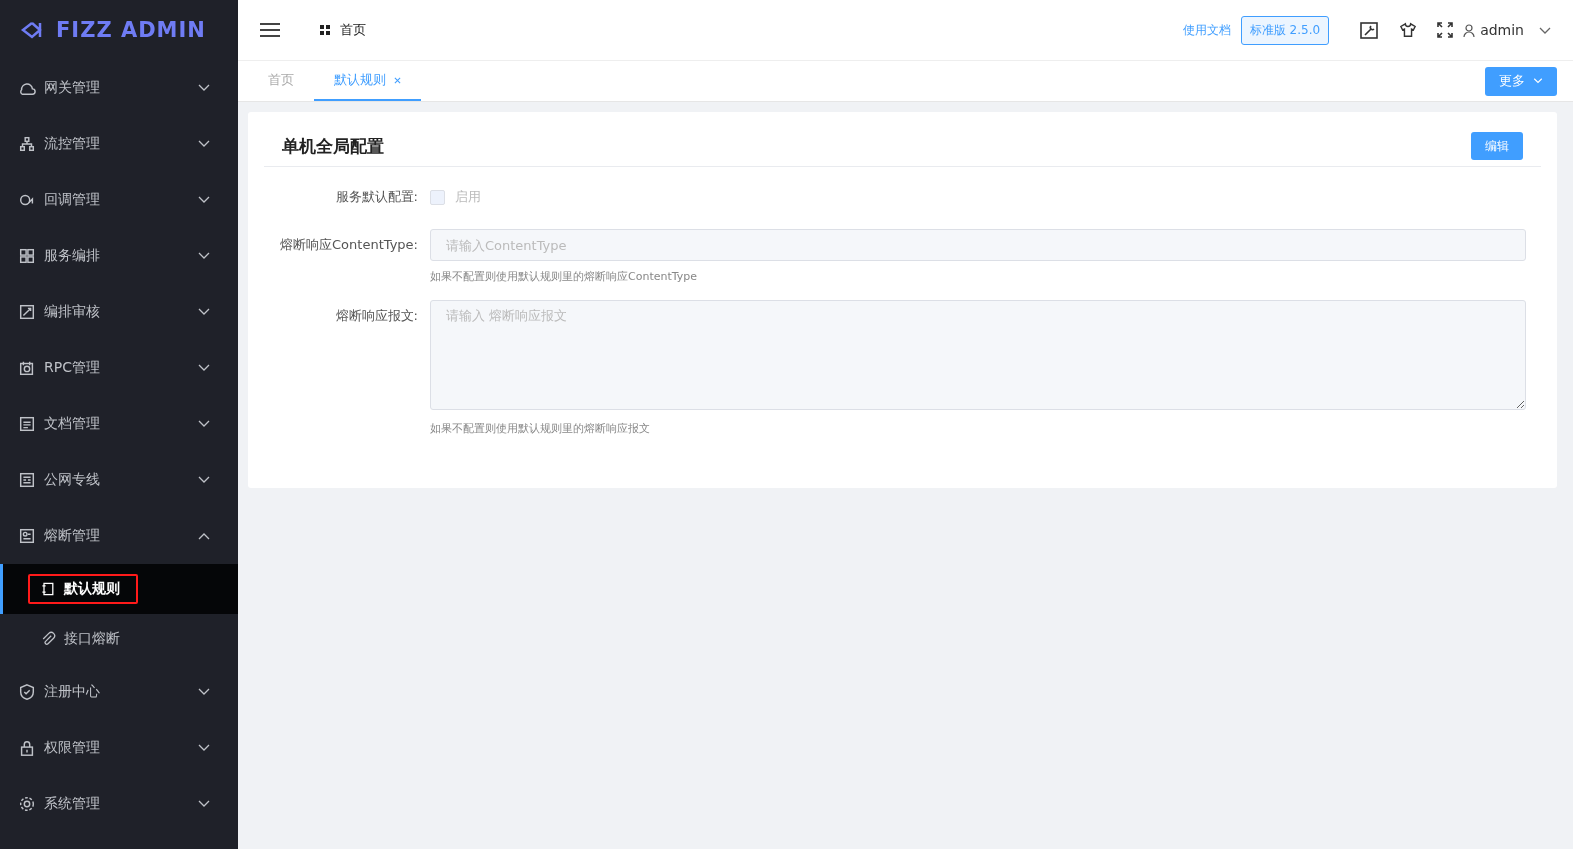  What do you see at coordinates (119, 144) in the screenshot?
I see `menu-item: 流控管理` at bounding box center [119, 144].